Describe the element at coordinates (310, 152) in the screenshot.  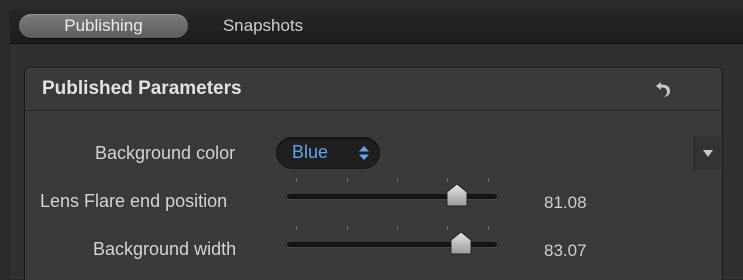
I see `background-color-value: Blue` at that location.